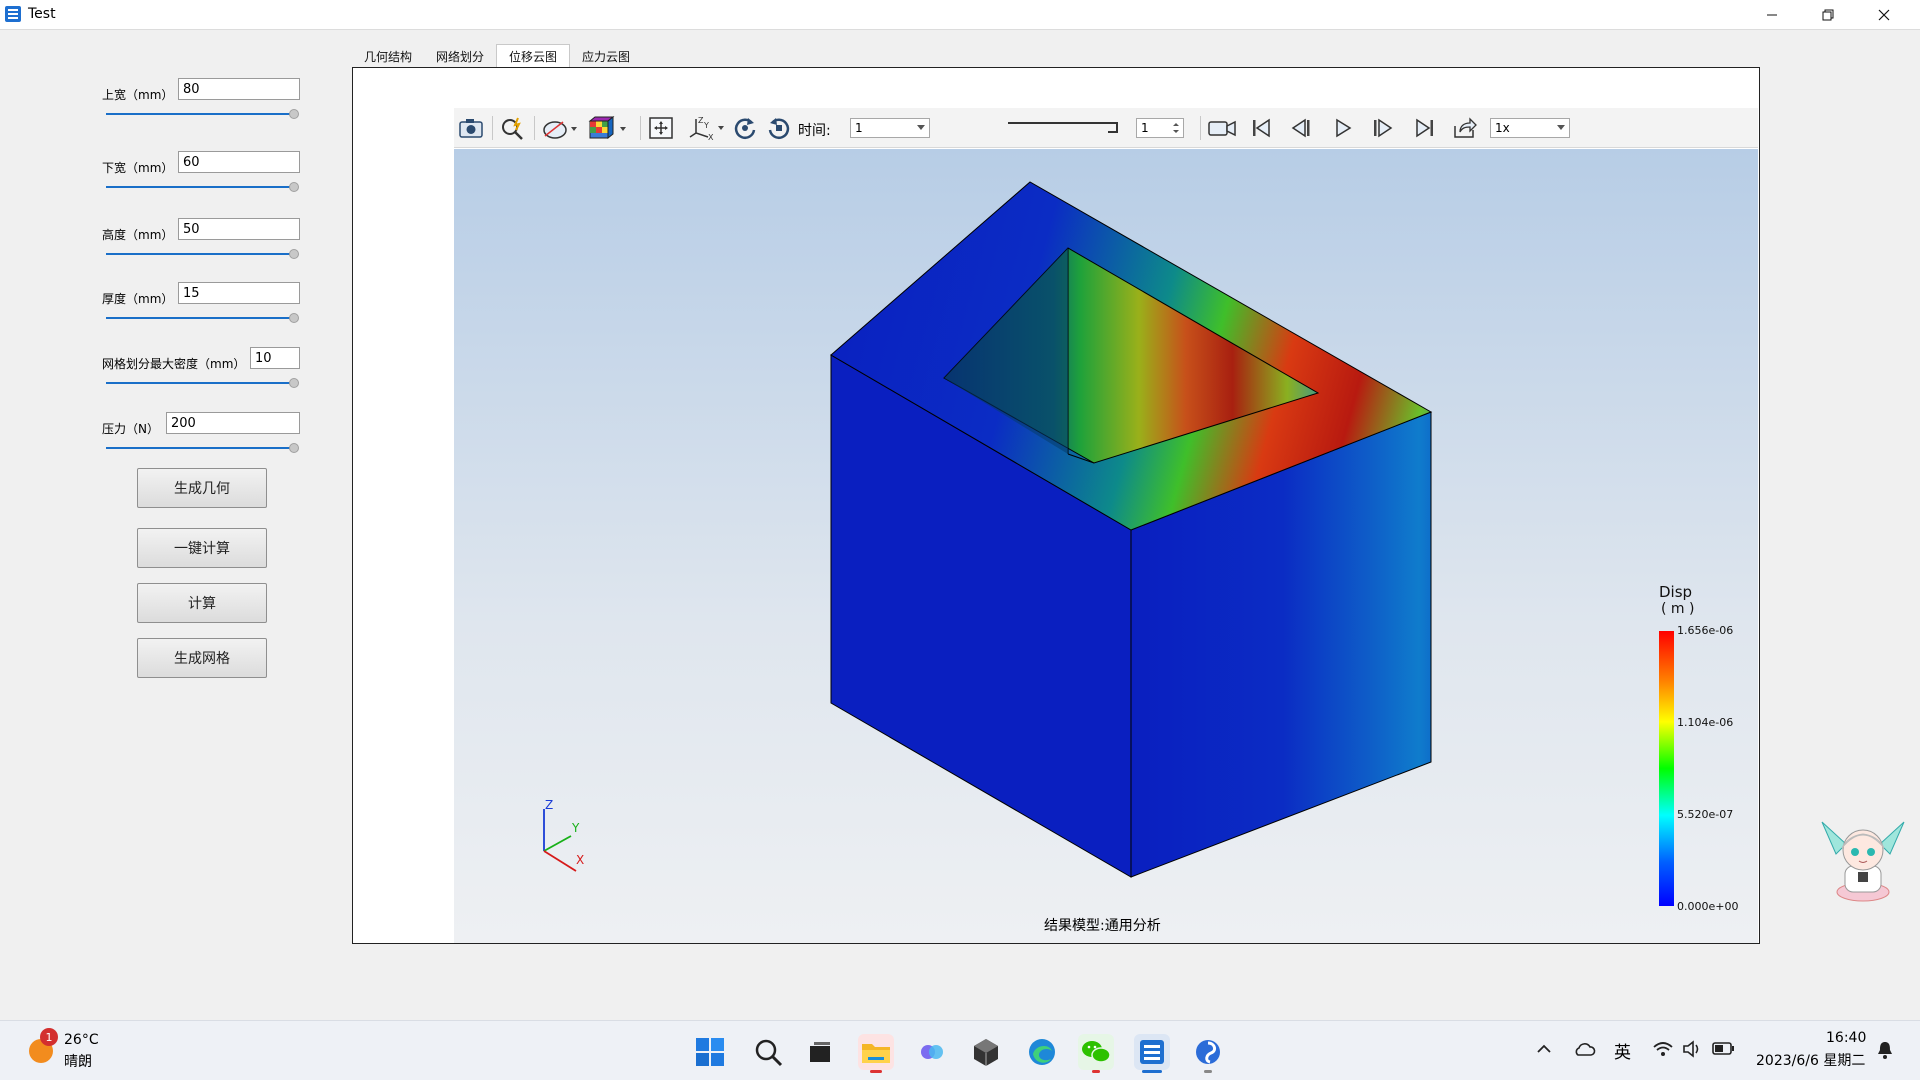 The width and height of the screenshot is (1920, 1080). What do you see at coordinates (890, 128) in the screenshot?
I see `time-select: 1` at bounding box center [890, 128].